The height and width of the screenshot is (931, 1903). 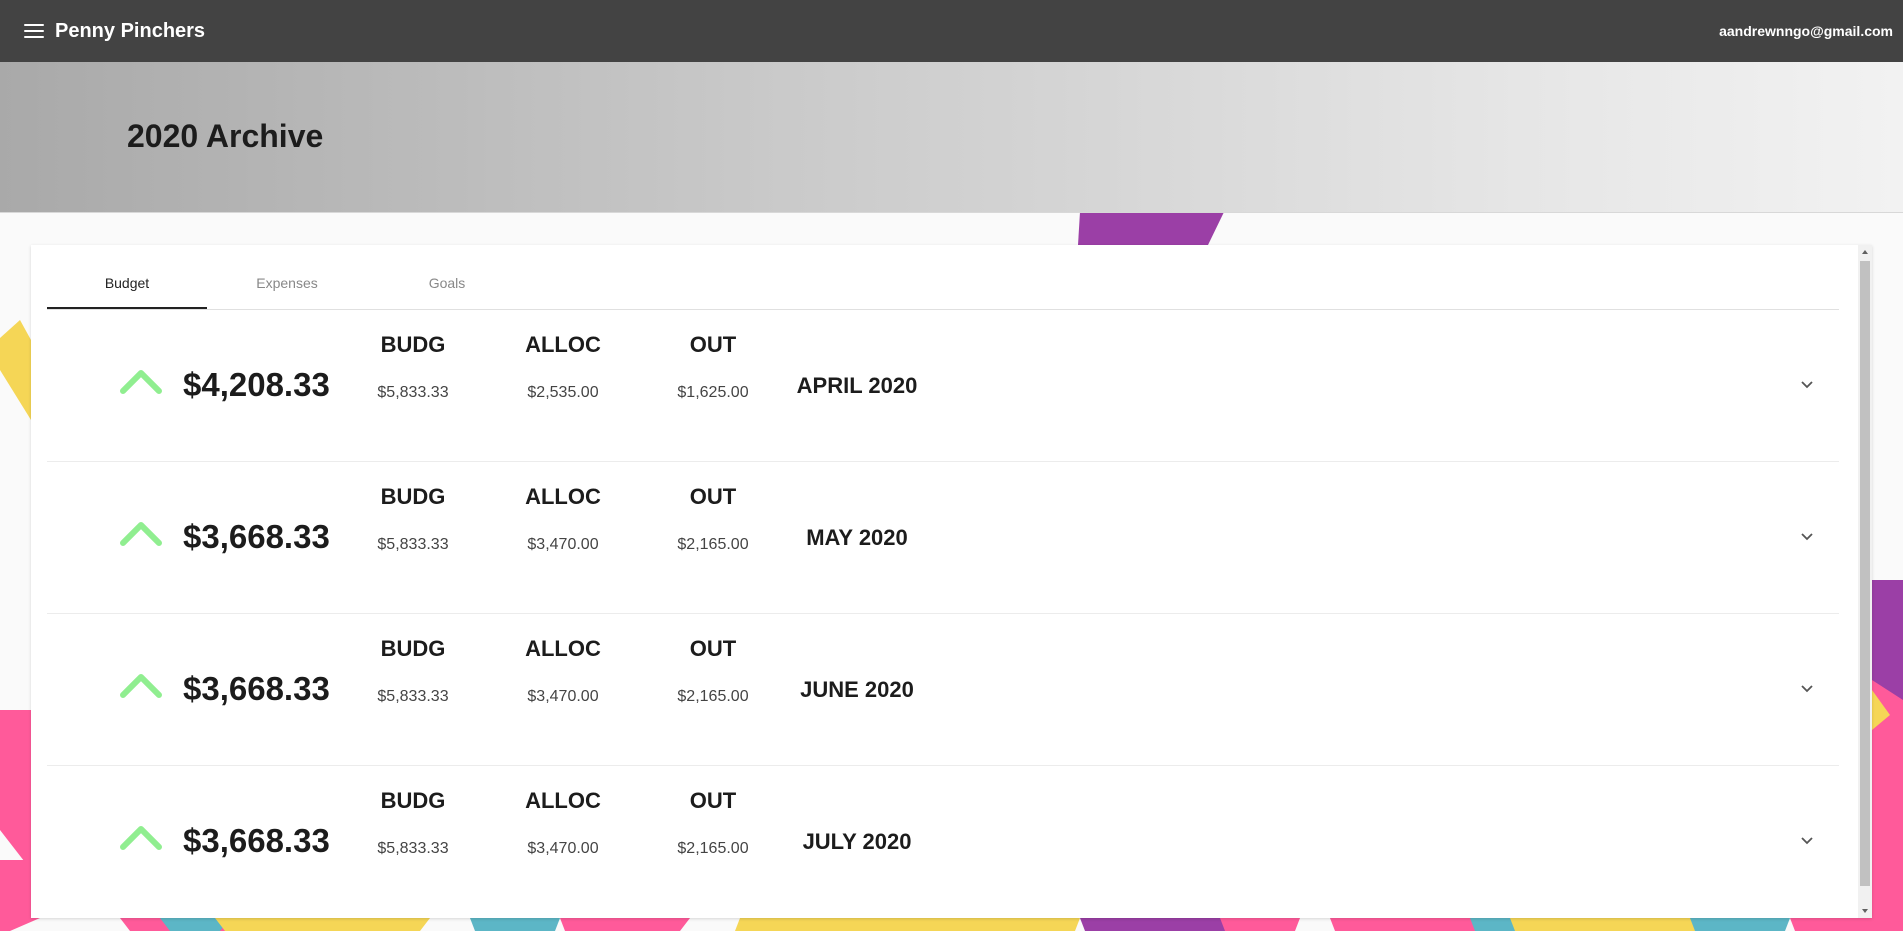 What do you see at coordinates (713, 392) in the screenshot?
I see `out-value: $1,625.00` at bounding box center [713, 392].